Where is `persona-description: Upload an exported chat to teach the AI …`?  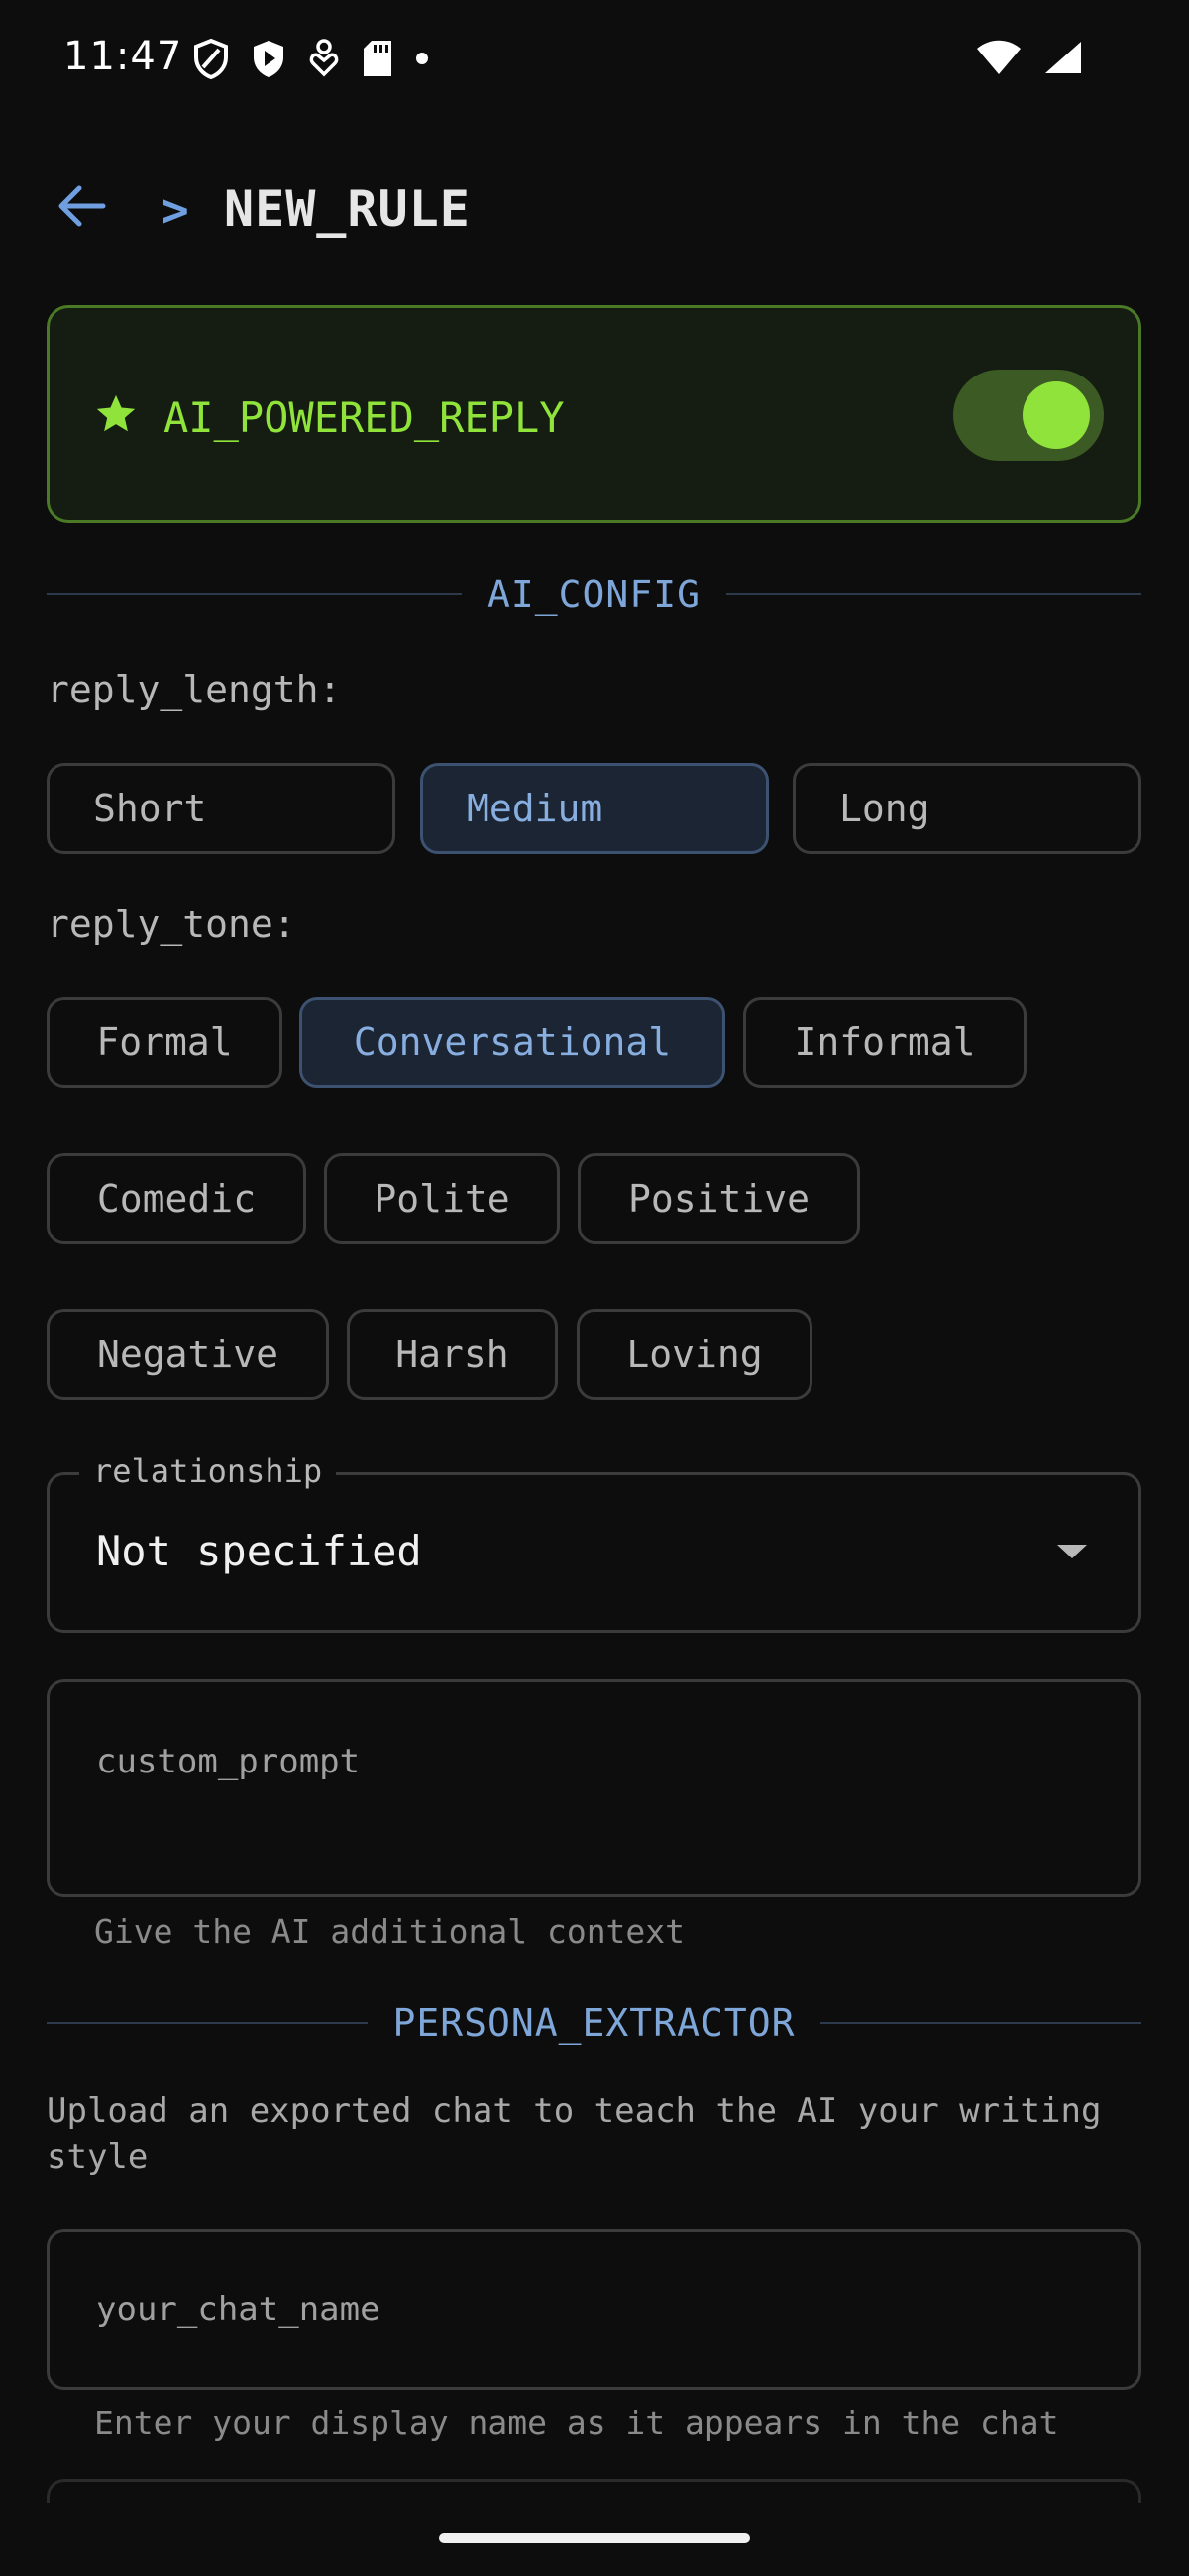 persona-description: Upload an exported chat to teach the AI … is located at coordinates (574, 2134).